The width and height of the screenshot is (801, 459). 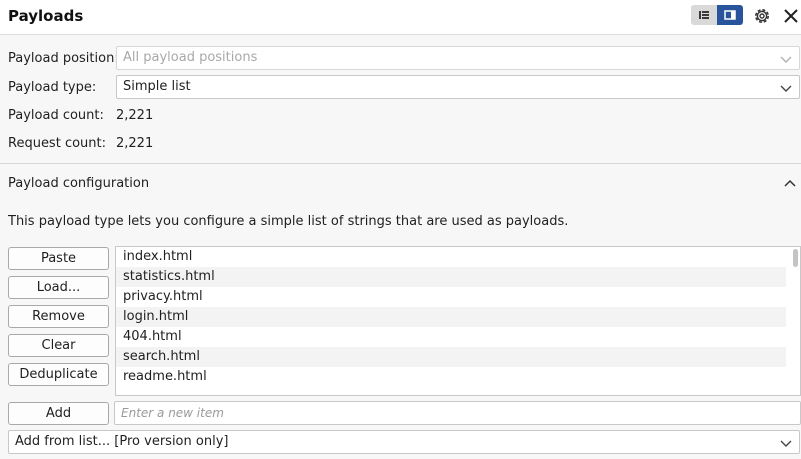 What do you see at coordinates (704, 15) in the screenshot?
I see `list-view-icon` at bounding box center [704, 15].